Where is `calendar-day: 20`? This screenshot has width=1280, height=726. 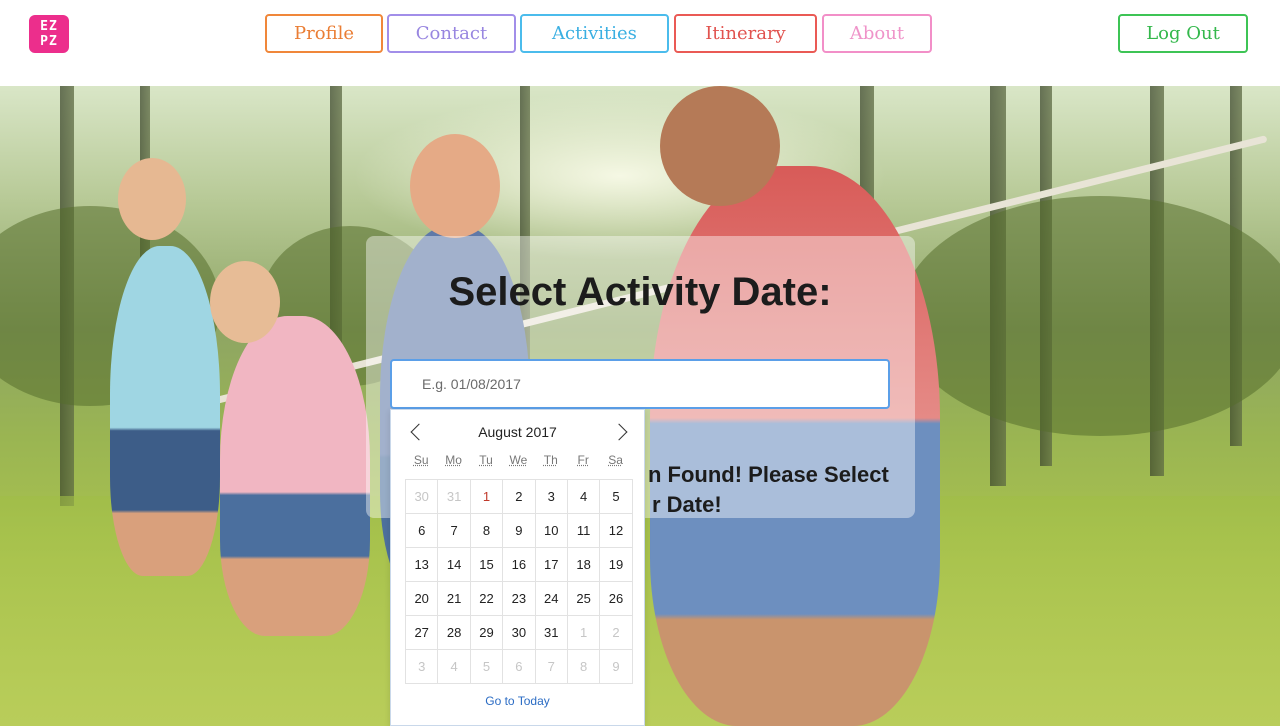 calendar-day: 20 is located at coordinates (422, 599).